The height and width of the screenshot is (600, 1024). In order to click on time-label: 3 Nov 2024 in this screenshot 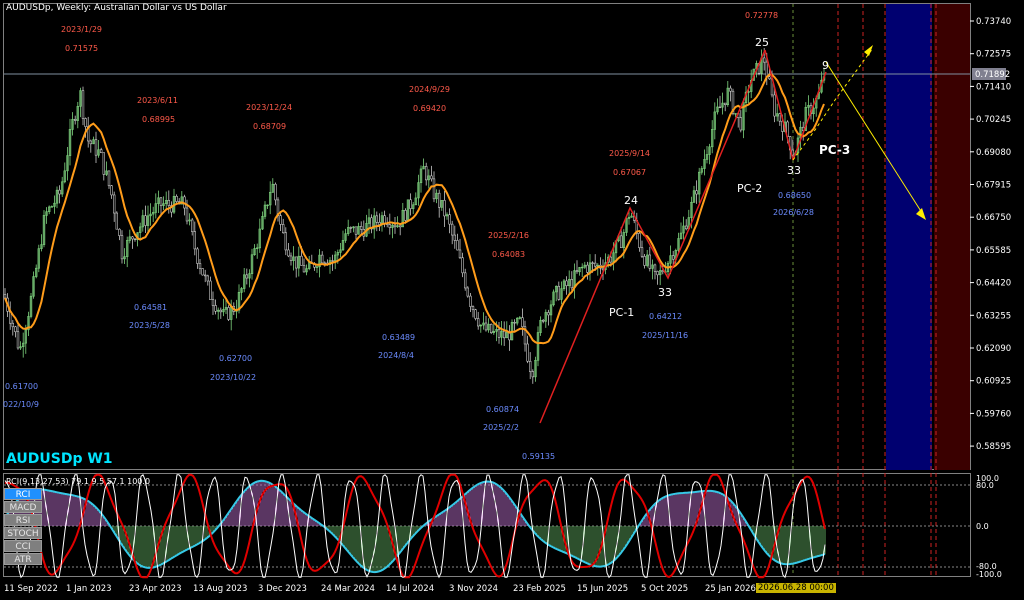, I will do `click(474, 589)`.